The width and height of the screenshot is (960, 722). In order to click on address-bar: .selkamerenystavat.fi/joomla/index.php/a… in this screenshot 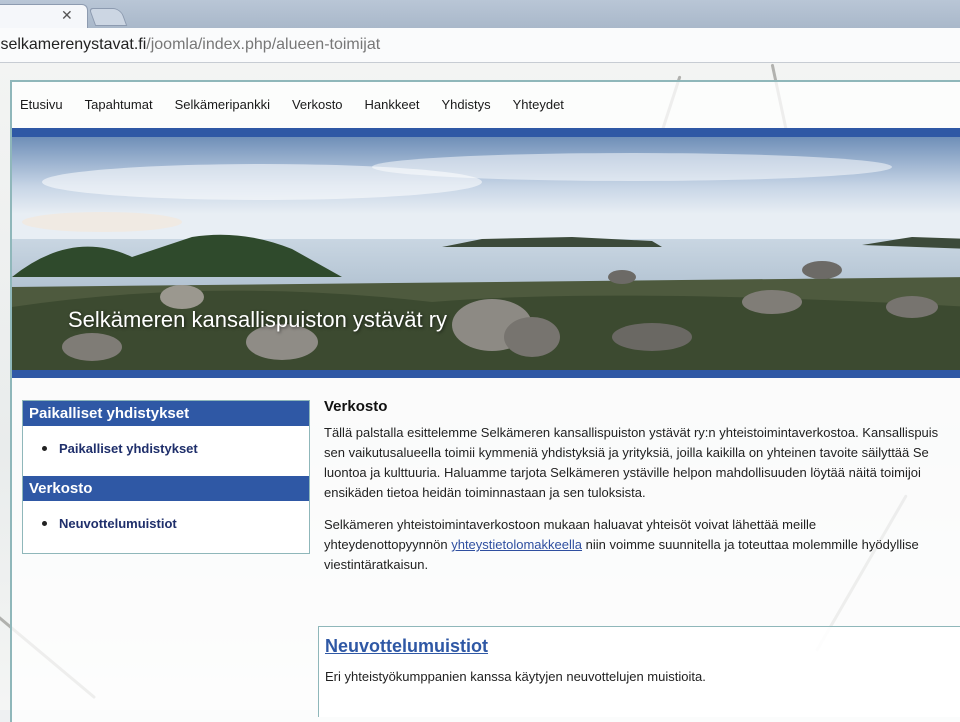, I will do `click(480, 45)`.